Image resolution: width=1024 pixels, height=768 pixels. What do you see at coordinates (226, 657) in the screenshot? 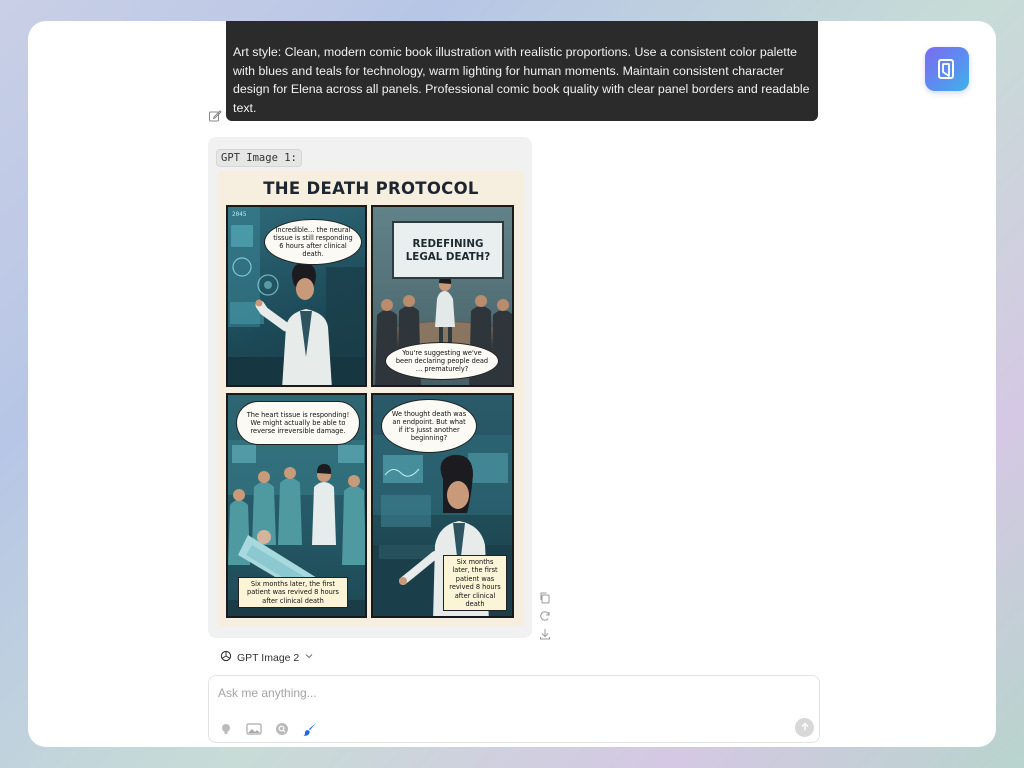
I see `openai-logo-icon` at bounding box center [226, 657].